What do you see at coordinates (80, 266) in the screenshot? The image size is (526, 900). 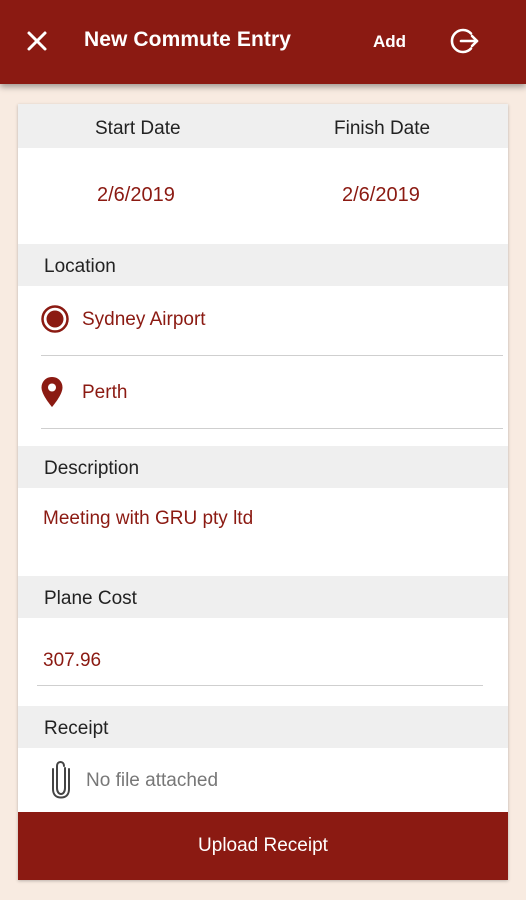 I see `location-label: Location` at bounding box center [80, 266].